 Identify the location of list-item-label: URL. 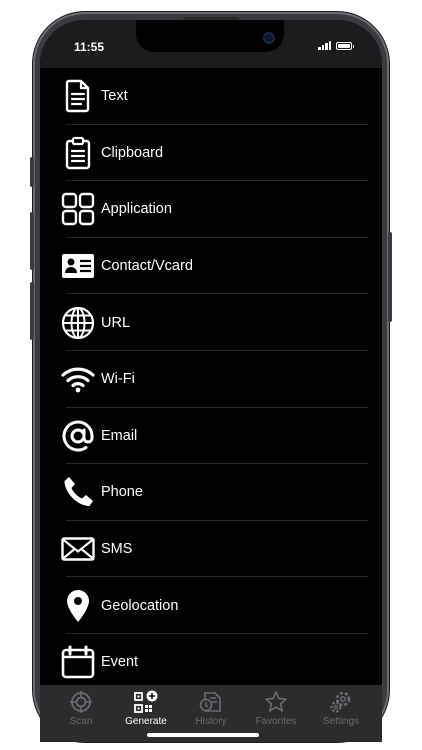
(116, 322).